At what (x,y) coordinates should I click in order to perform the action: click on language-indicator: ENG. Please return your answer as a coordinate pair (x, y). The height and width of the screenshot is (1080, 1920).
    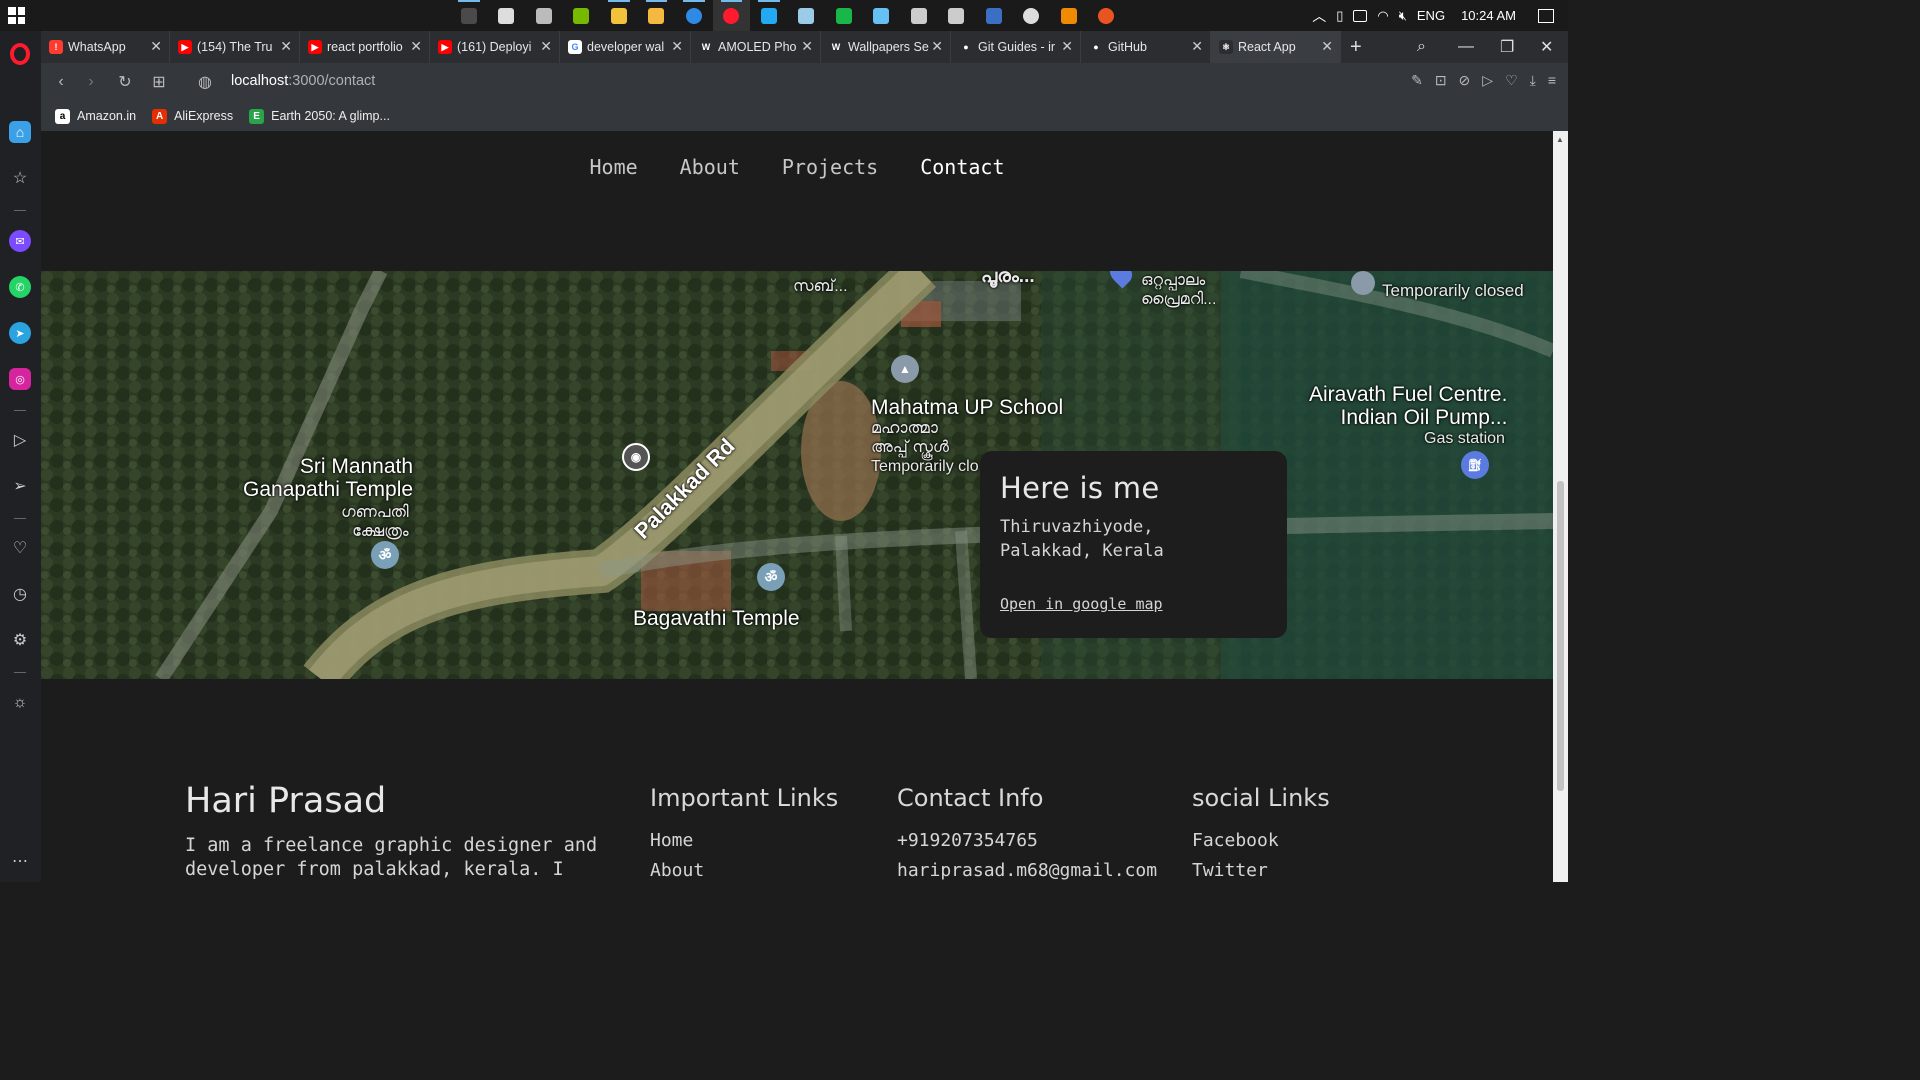
    Looking at the image, I should click on (1431, 15).